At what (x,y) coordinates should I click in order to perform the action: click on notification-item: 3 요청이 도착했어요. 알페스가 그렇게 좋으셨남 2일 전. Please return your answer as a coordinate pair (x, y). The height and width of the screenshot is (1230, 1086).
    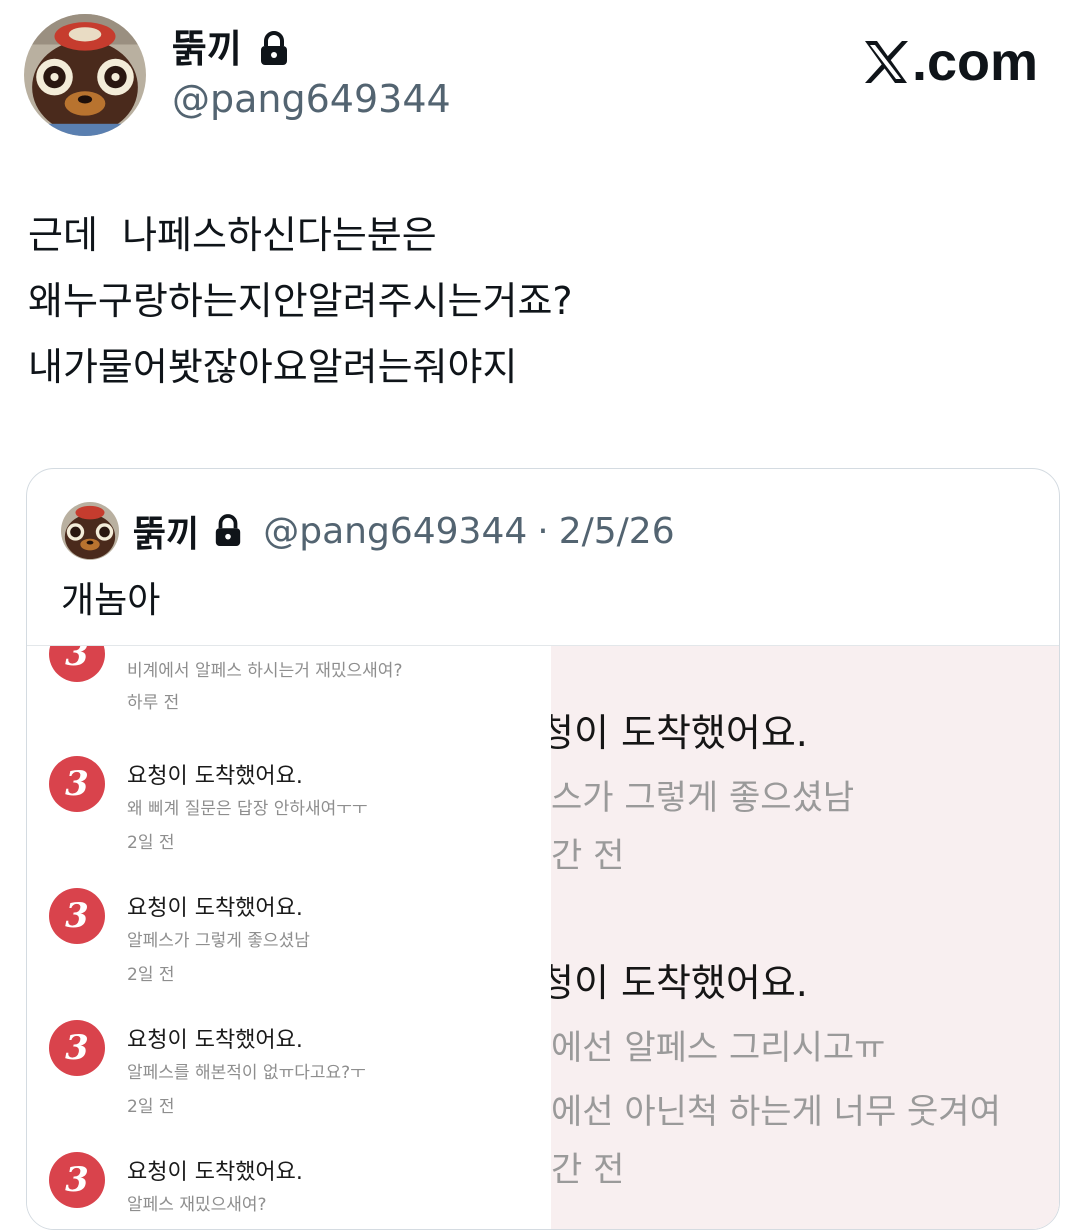
    Looking at the image, I should click on (289, 948).